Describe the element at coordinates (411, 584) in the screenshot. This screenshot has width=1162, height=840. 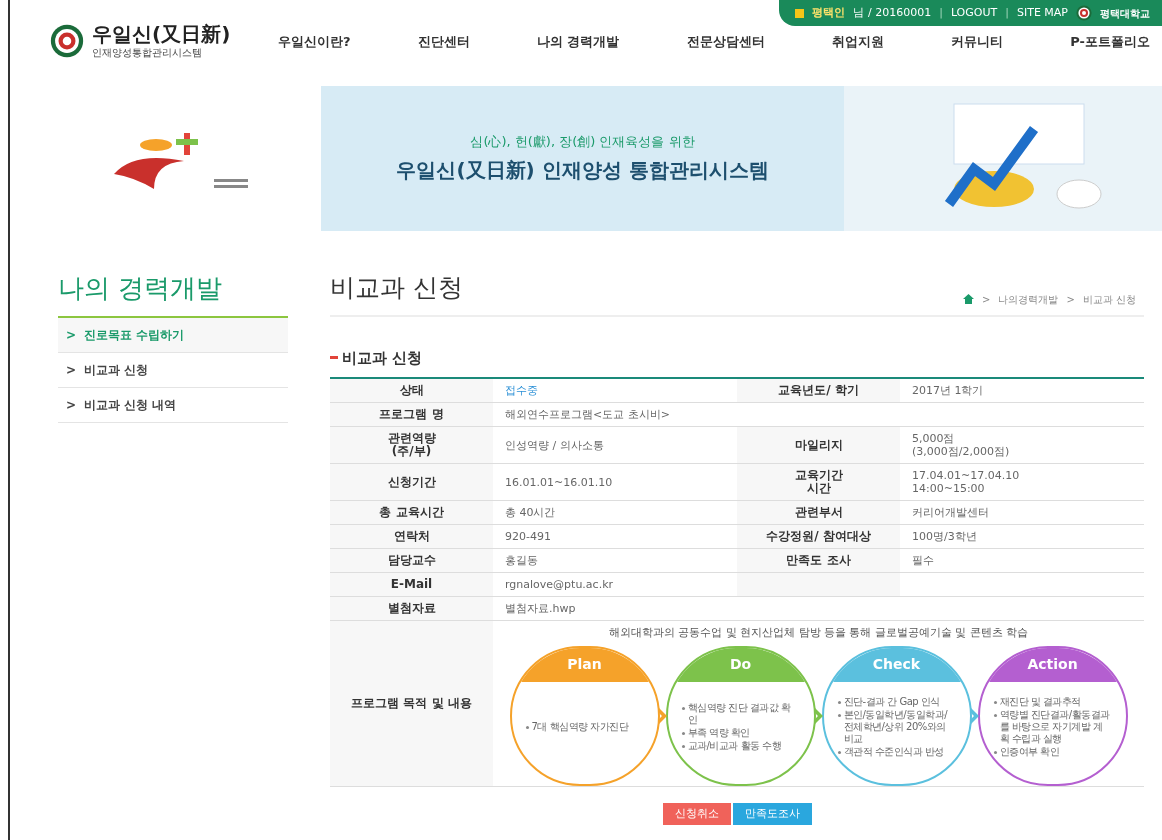
I see `row-label: E-Mail` at that location.